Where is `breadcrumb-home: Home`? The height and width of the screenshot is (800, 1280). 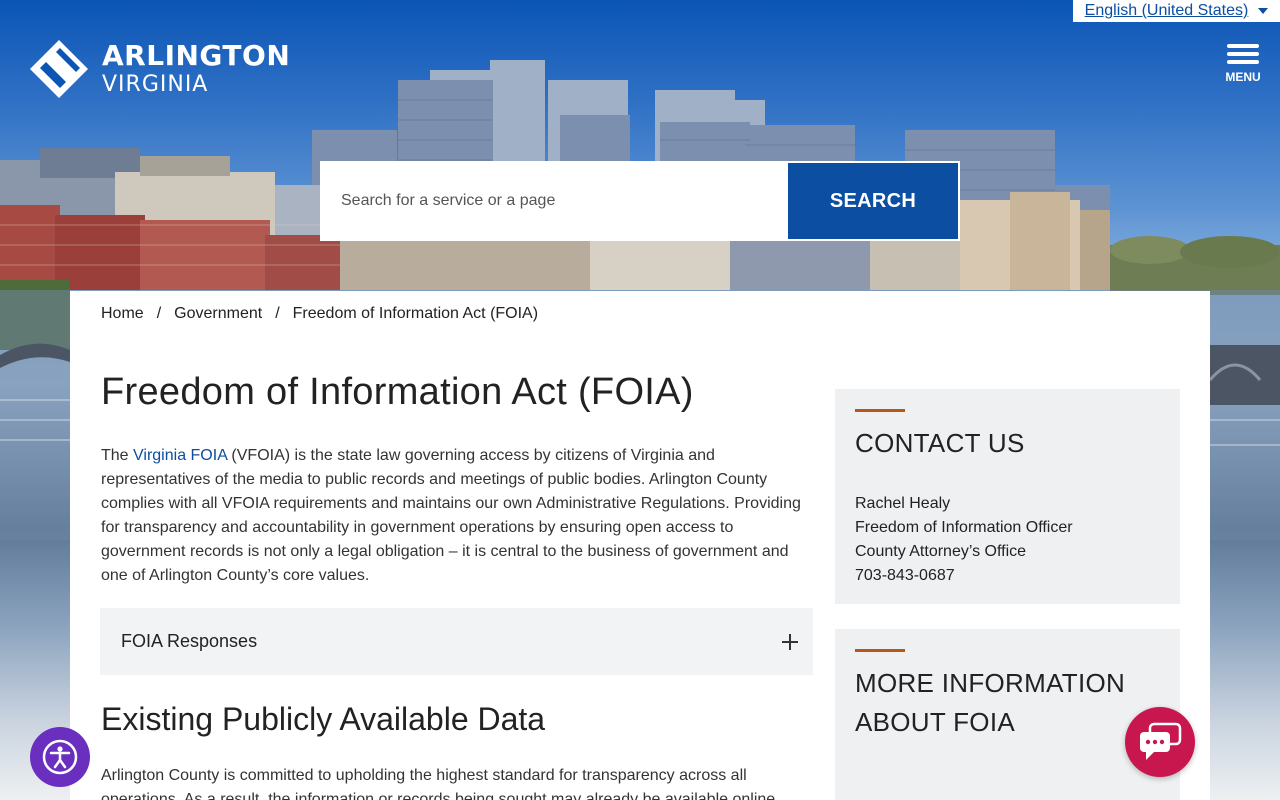
breadcrumb-home: Home is located at coordinates (122, 314).